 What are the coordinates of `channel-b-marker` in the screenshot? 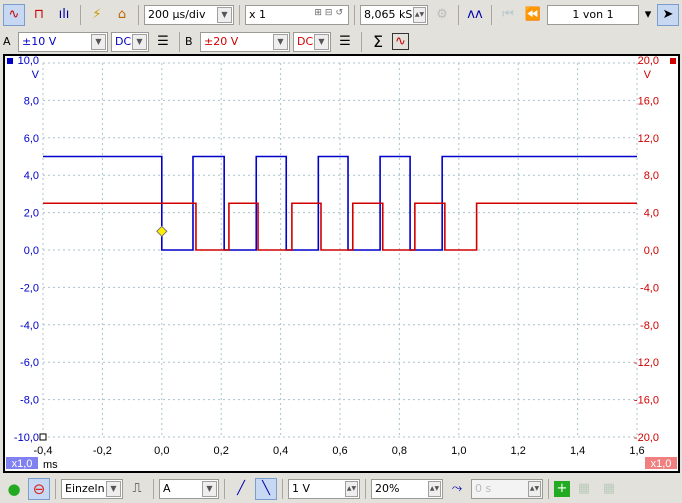 It's located at (673, 61).